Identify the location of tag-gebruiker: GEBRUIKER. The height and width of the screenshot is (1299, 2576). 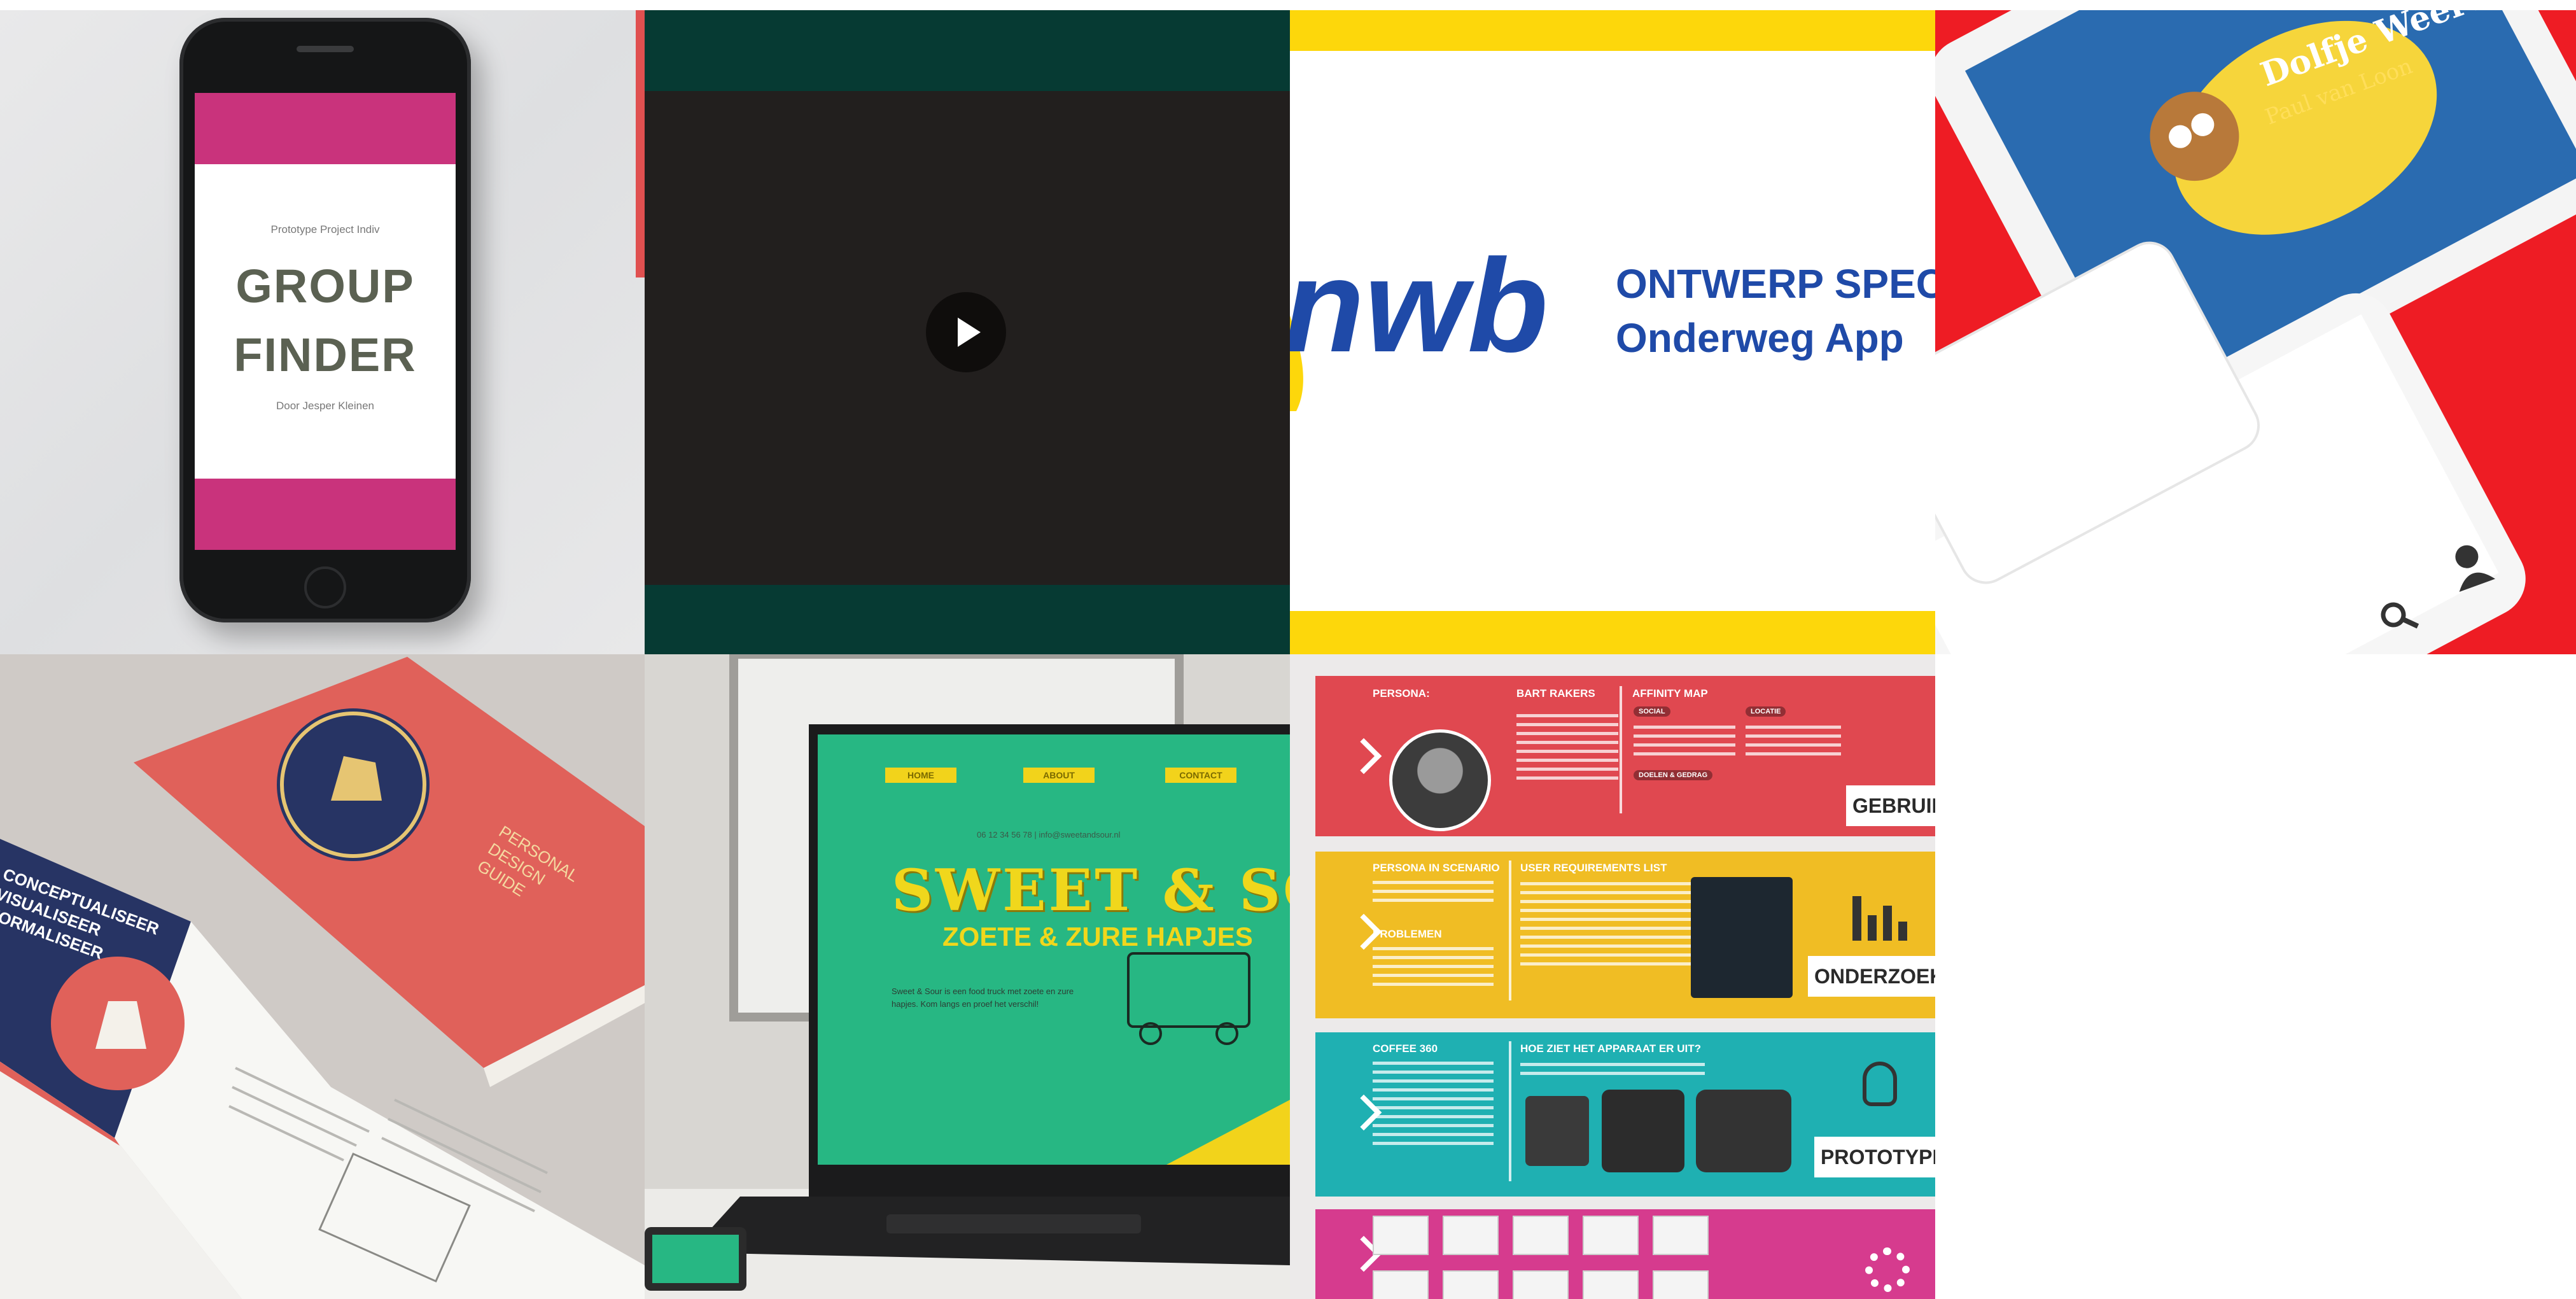
(1890, 805).